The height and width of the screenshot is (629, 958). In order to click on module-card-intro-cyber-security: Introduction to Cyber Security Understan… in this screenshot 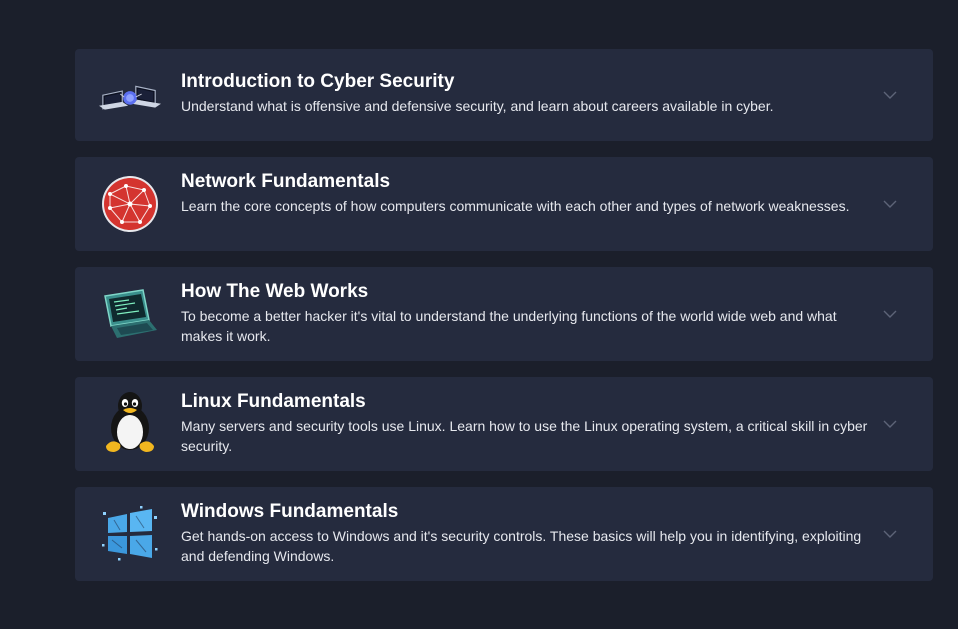, I will do `click(504, 95)`.